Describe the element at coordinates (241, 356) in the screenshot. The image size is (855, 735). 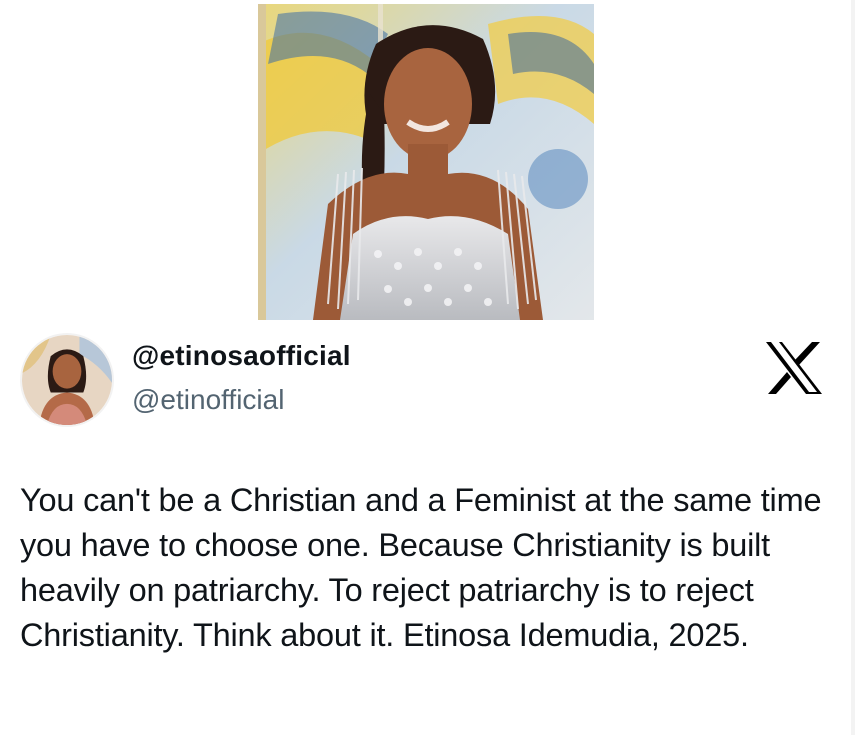
I see `display-name: @etinosaofficial` at that location.